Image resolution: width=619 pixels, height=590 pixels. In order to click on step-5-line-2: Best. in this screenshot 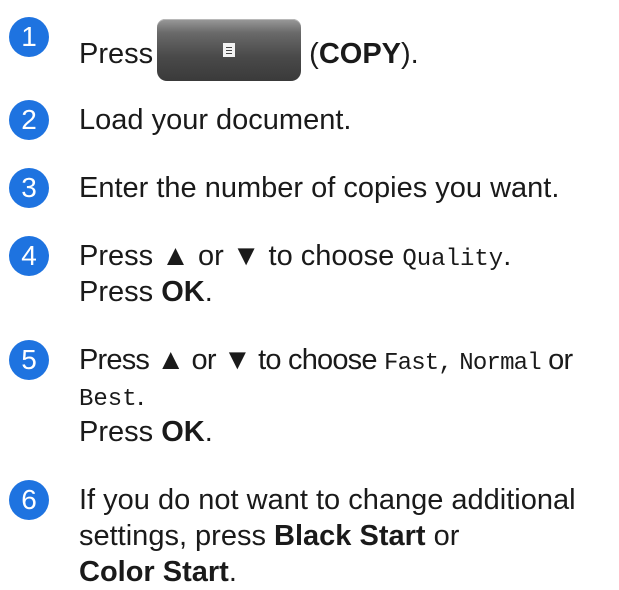, I will do `click(112, 396)`.